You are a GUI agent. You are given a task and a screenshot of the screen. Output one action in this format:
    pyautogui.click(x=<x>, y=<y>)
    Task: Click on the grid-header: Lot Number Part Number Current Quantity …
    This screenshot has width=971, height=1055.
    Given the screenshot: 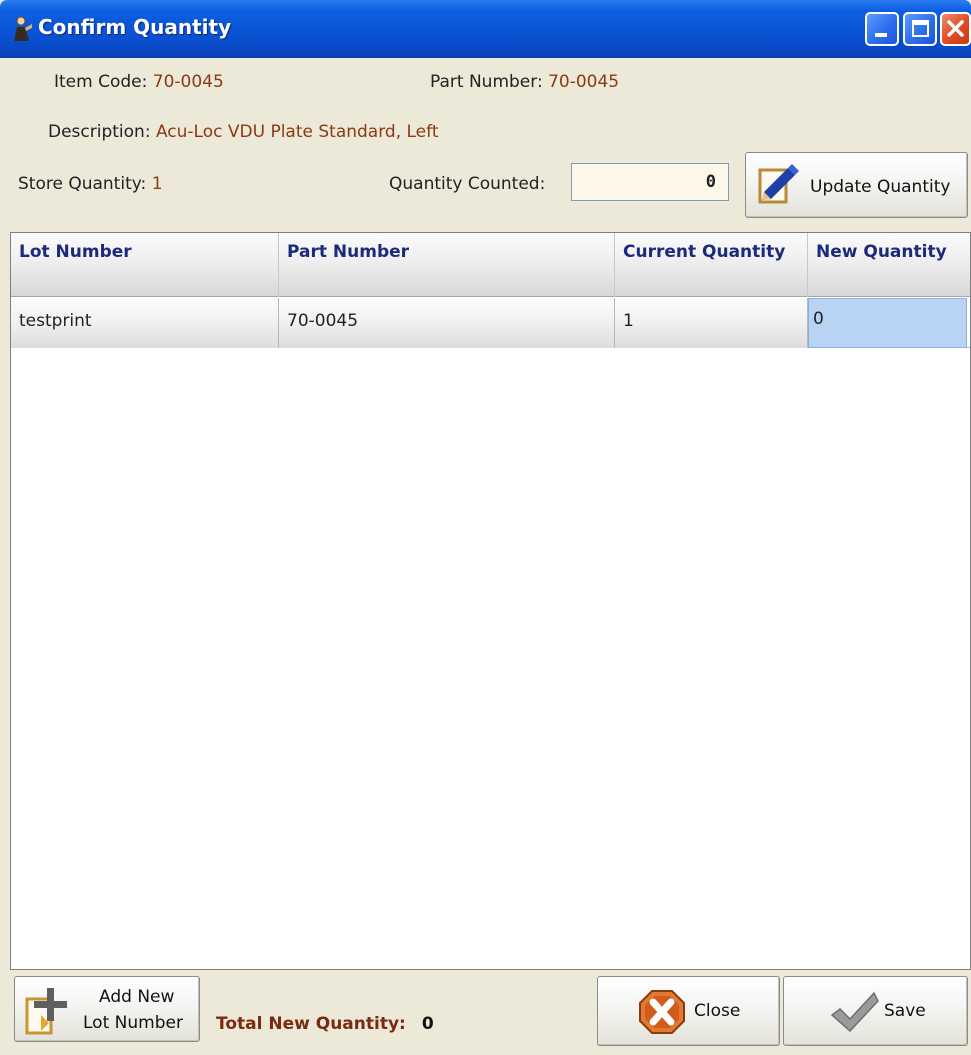 What is the action you would take?
    pyautogui.click(x=490, y=265)
    